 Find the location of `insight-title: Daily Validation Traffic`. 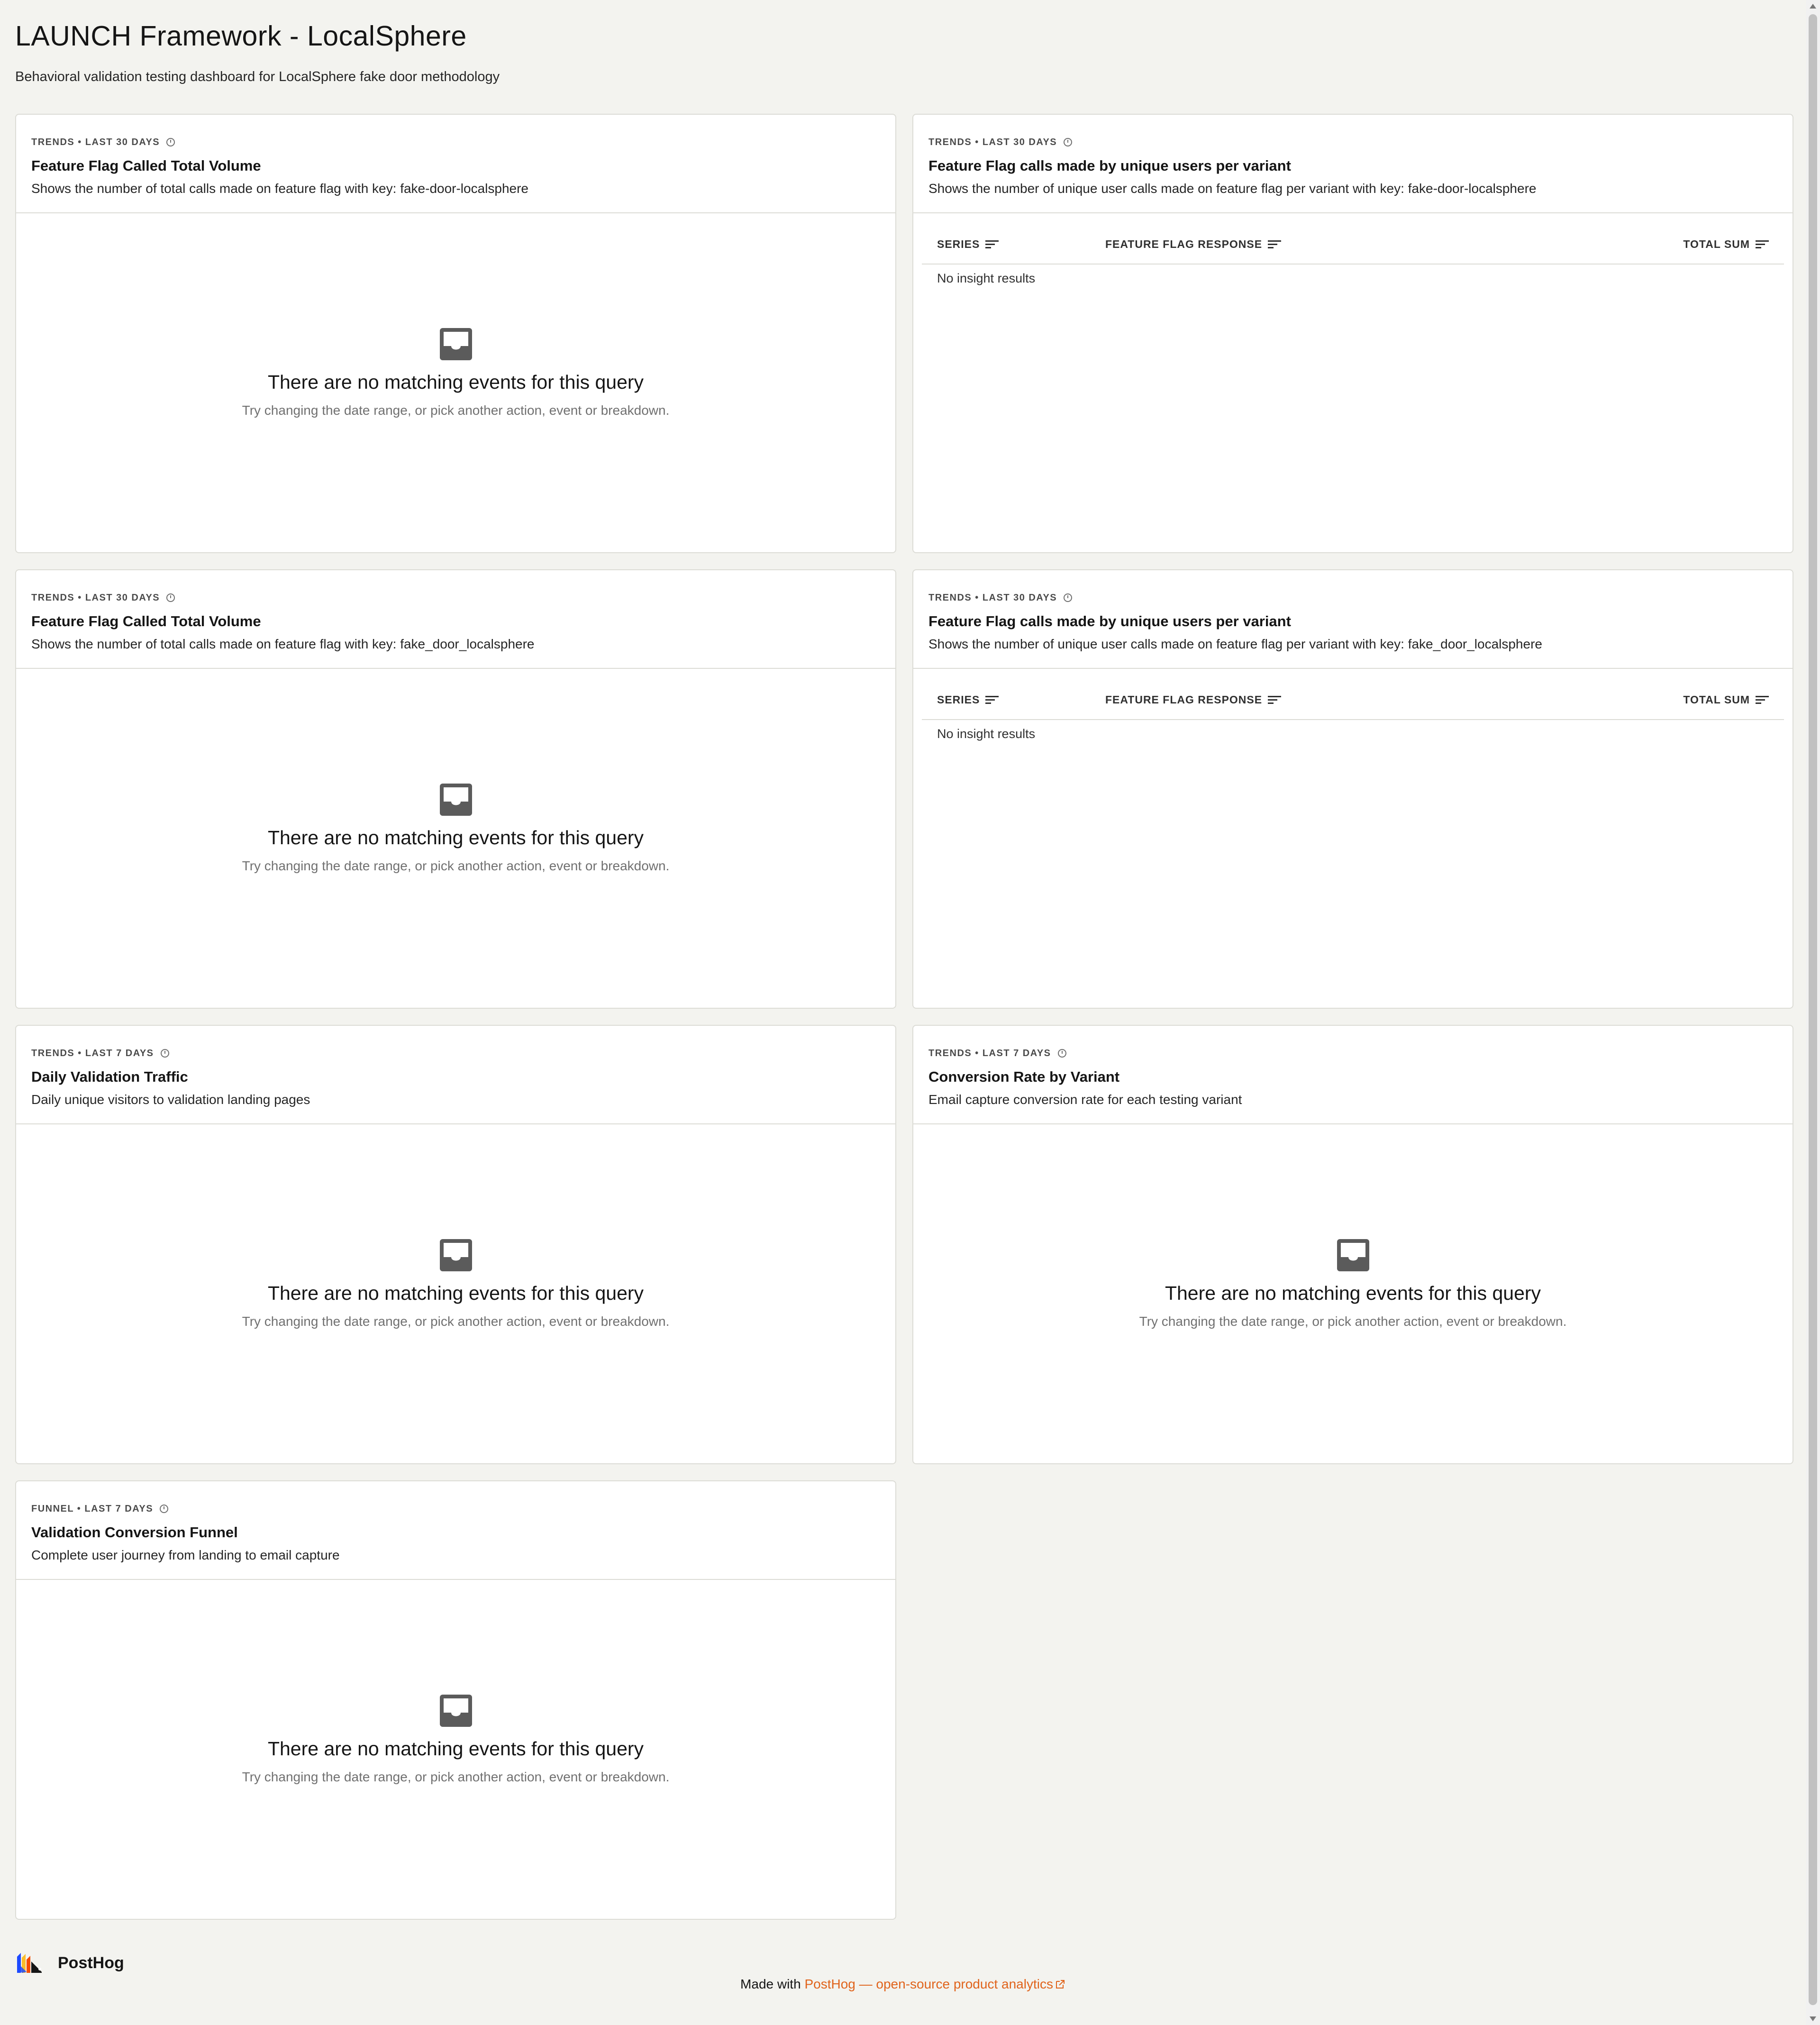

insight-title: Daily Validation Traffic is located at coordinates (455, 1076).